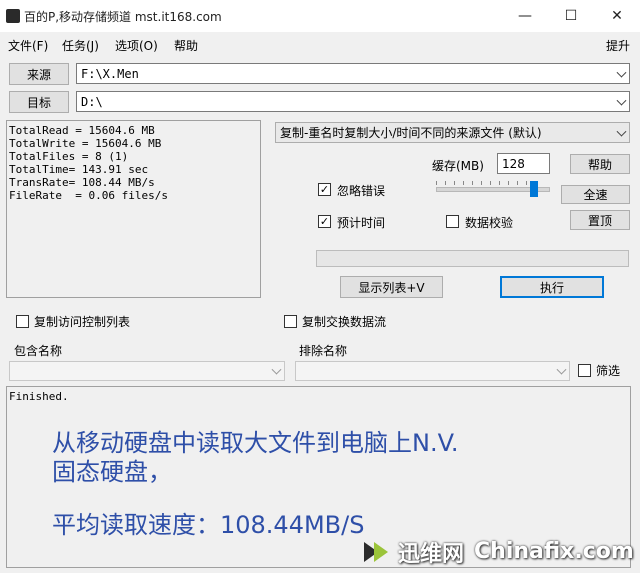 The height and width of the screenshot is (573, 640). I want to click on filter-checkbox, so click(584, 370).